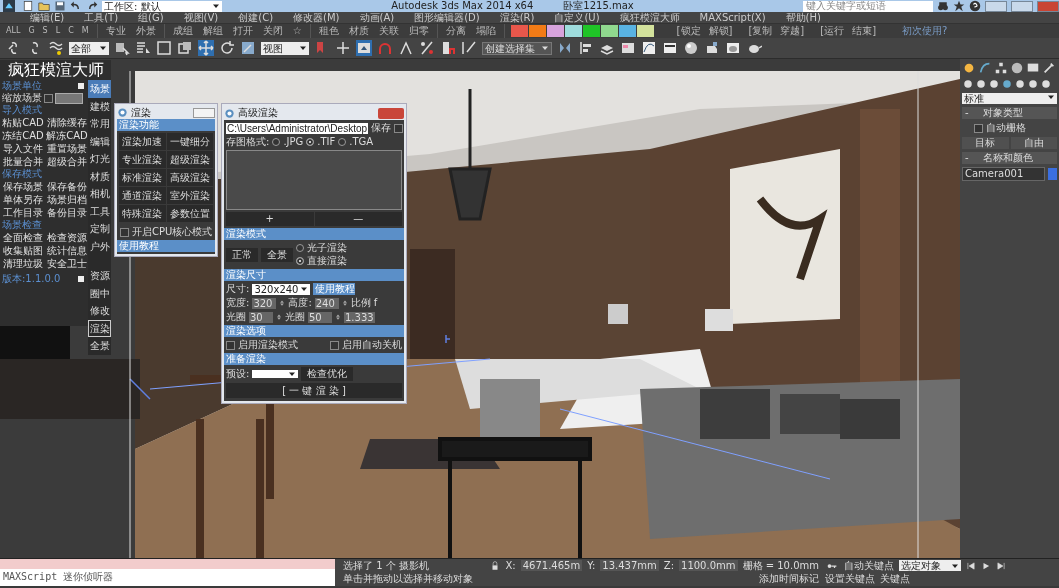 The height and width of the screenshot is (588, 1059). What do you see at coordinates (326, 303) in the screenshot?
I see `height-field: 240` at bounding box center [326, 303].